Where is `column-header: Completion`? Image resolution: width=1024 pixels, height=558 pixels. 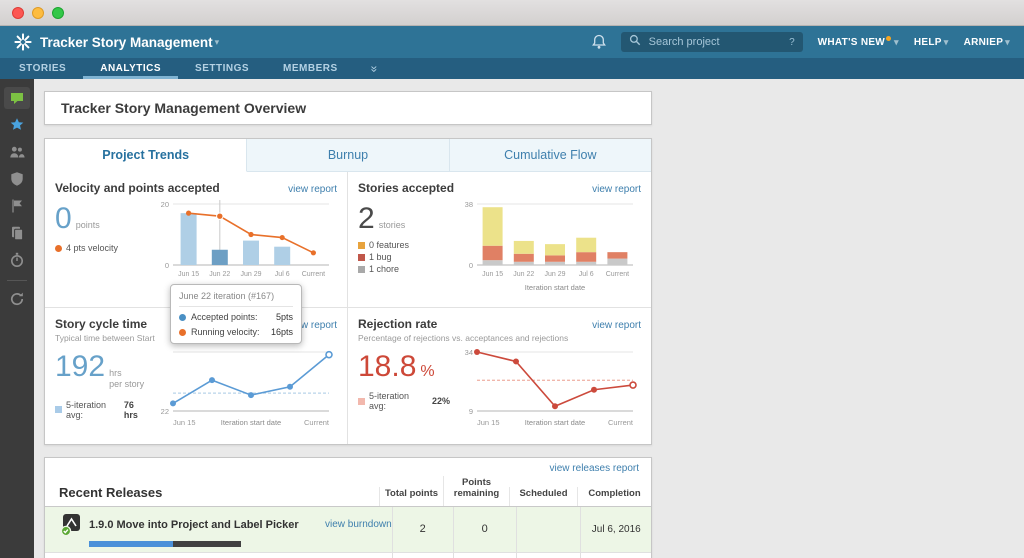 column-header: Completion is located at coordinates (614, 496).